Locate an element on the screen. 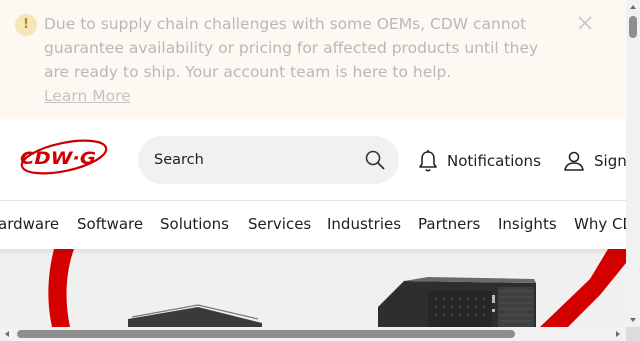 The width and height of the screenshot is (640, 341). scrollbar-corner is located at coordinates (633, 334).